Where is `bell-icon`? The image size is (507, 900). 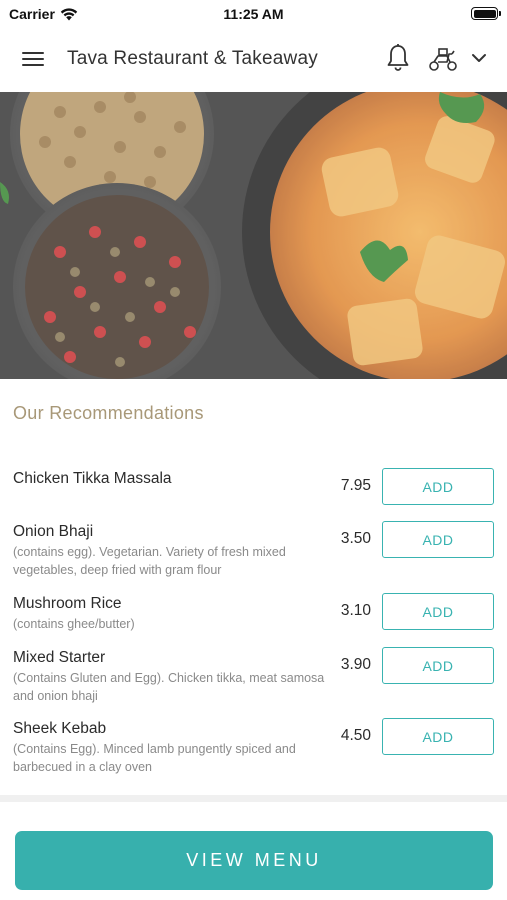
bell-icon is located at coordinates (398, 58).